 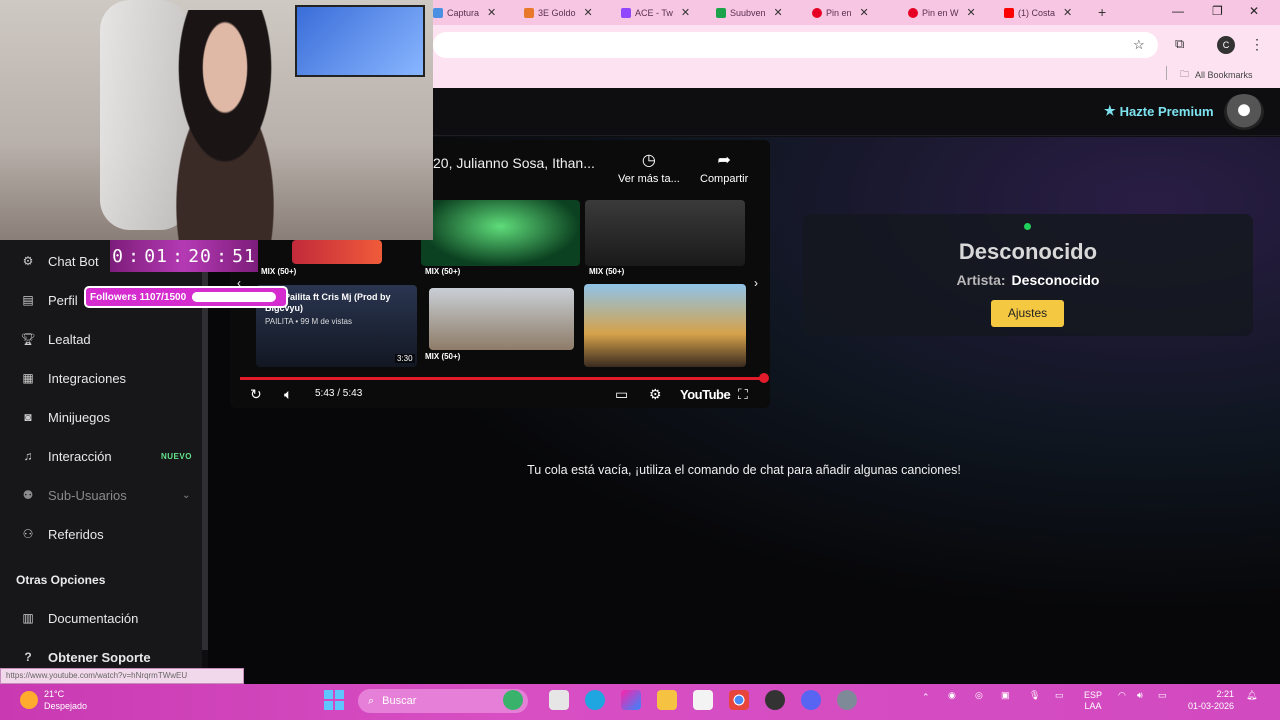 I want to click on tray-nvidia-icon: ▣, so click(x=1005, y=695).